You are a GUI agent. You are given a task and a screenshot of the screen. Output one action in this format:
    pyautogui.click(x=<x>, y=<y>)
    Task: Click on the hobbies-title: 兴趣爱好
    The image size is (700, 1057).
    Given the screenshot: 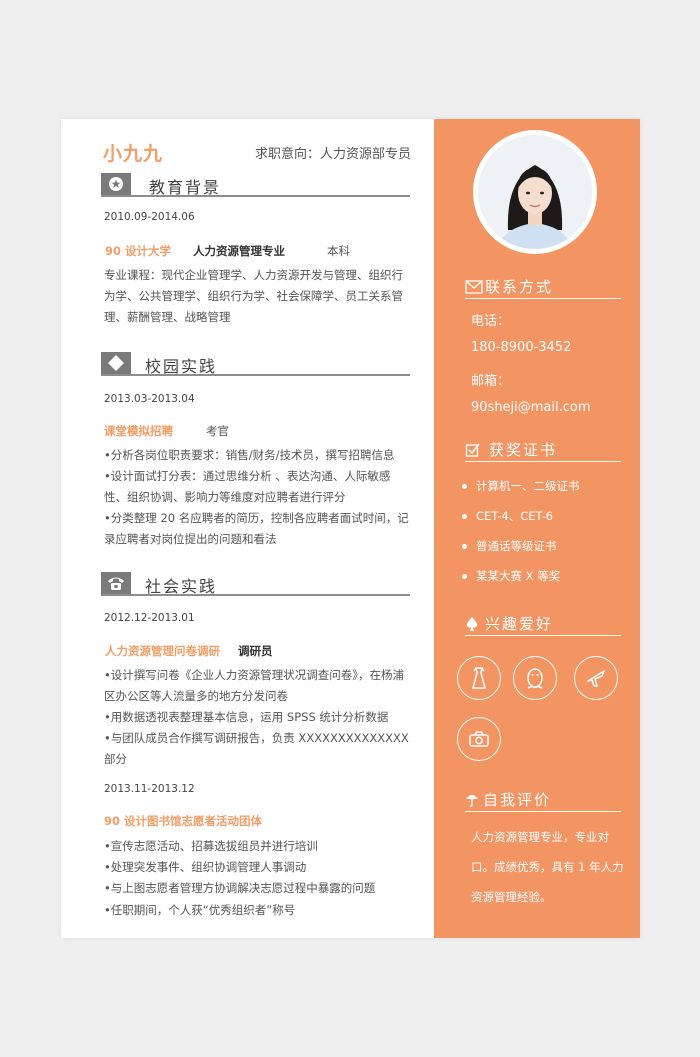 What is the action you would take?
    pyautogui.click(x=519, y=624)
    